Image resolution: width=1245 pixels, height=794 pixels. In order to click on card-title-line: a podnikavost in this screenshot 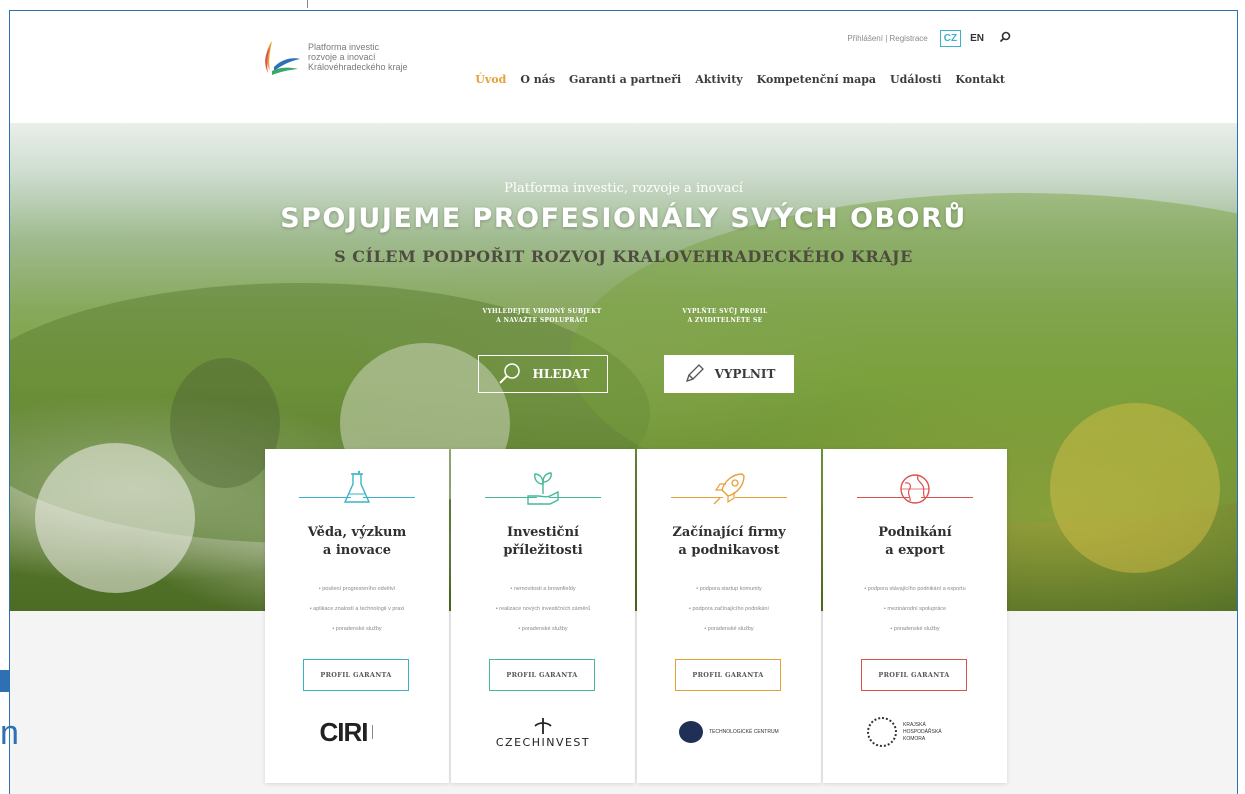, I will do `click(729, 550)`.